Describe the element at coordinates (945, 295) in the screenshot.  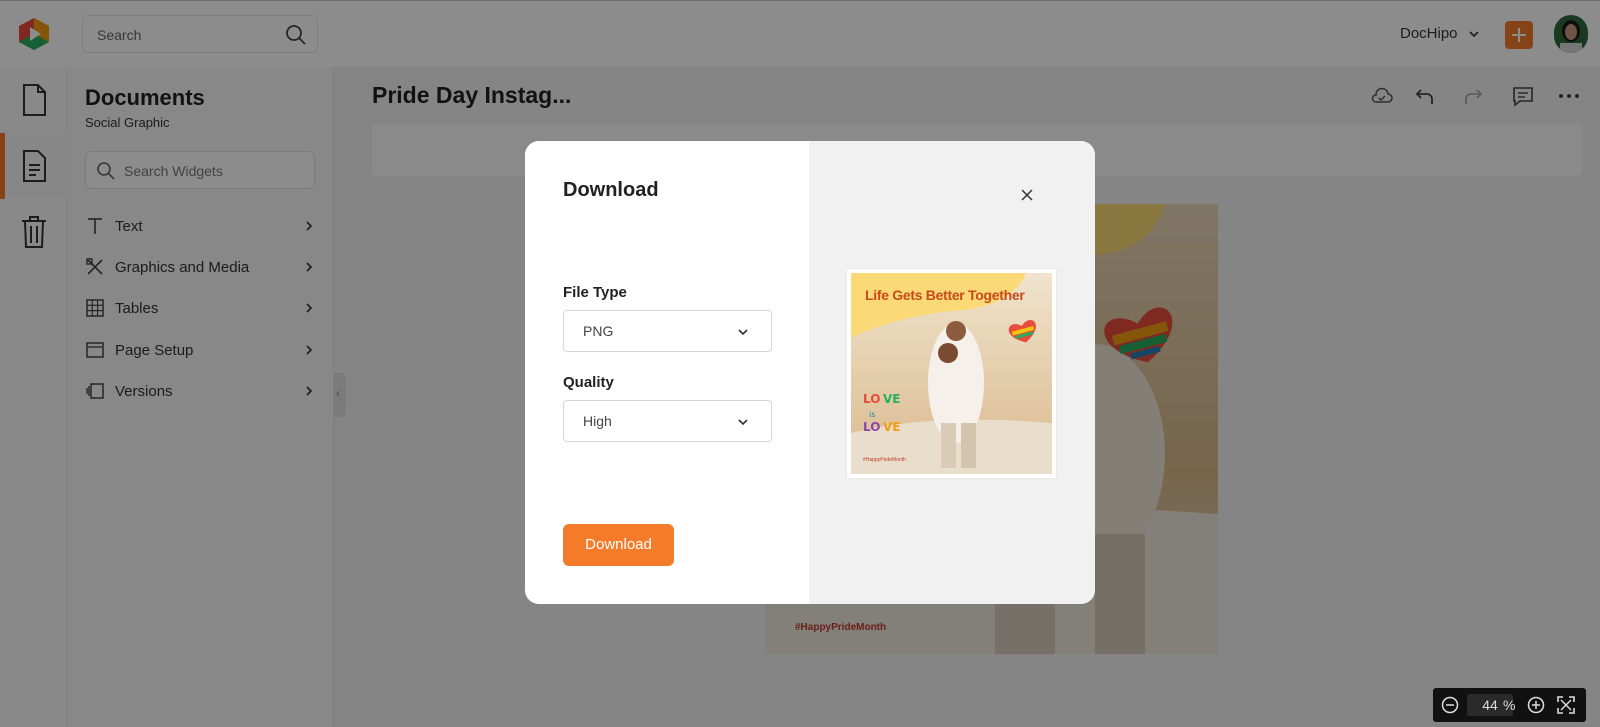
I see `preview-headline: Life Gets Better Together` at that location.